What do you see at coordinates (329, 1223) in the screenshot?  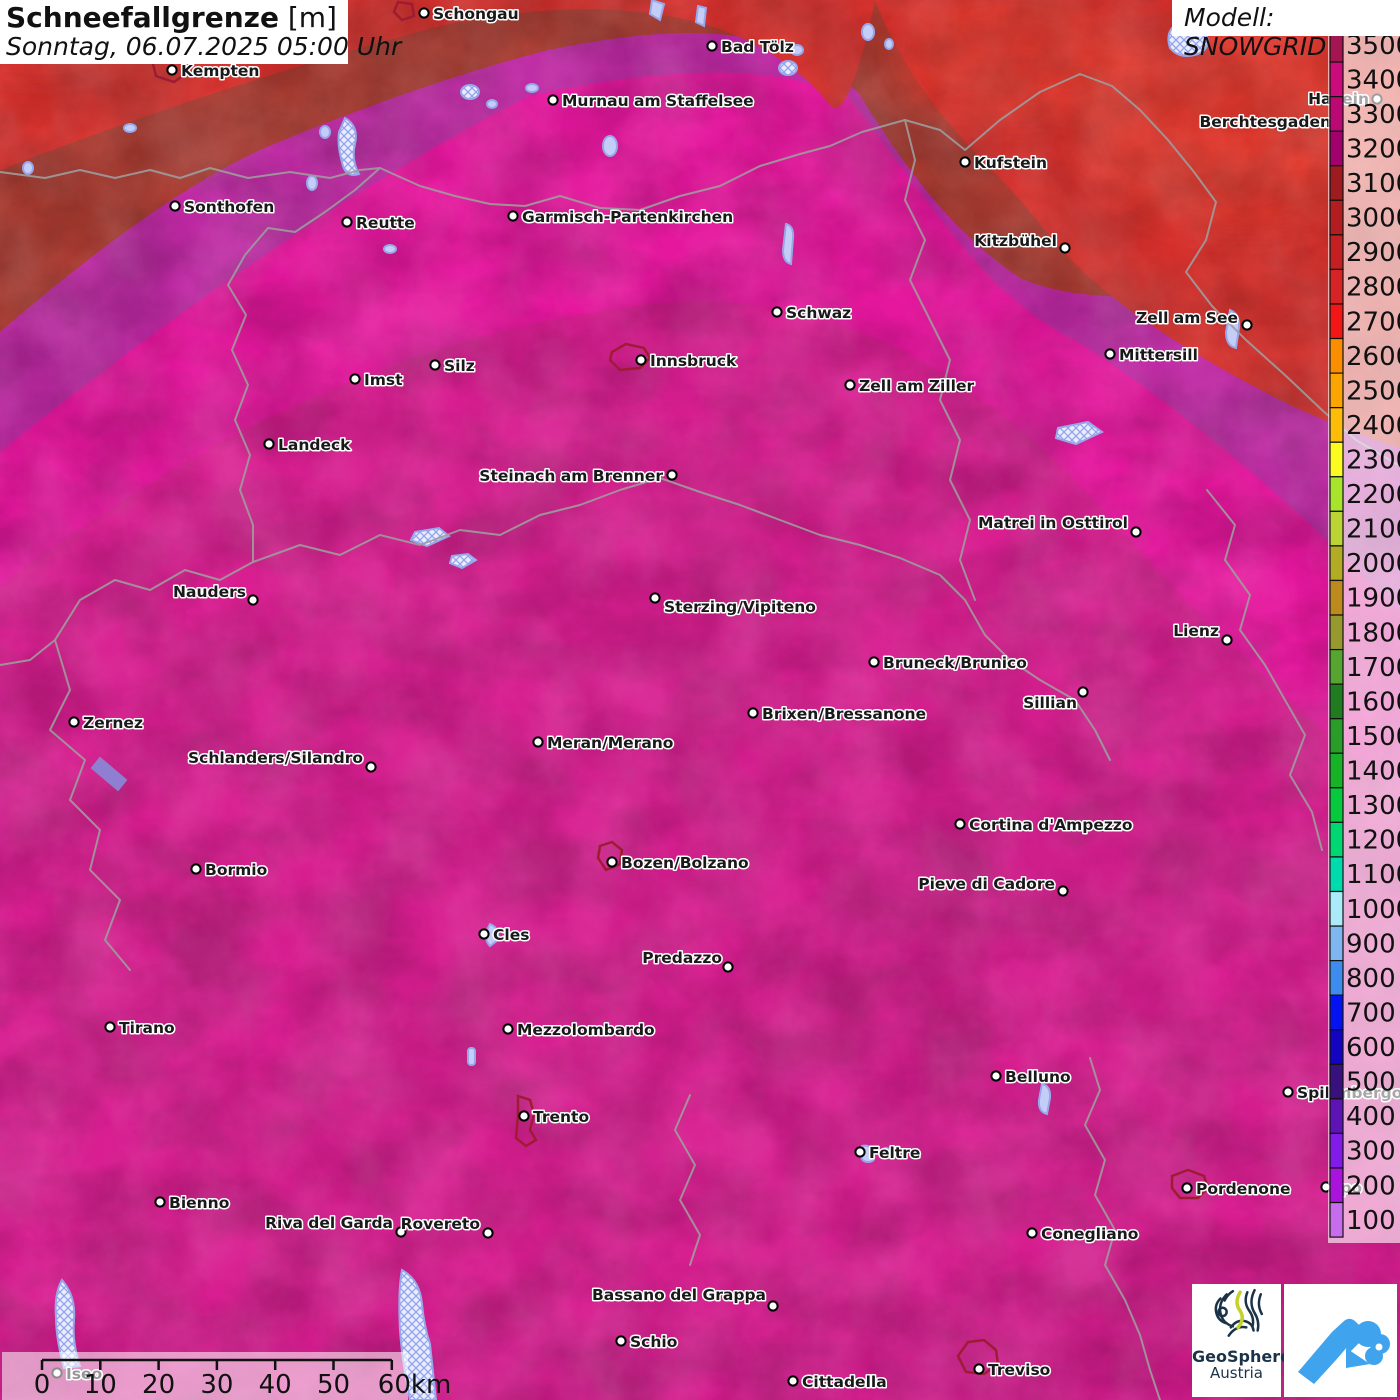 I see `city-label: Riva del Garda` at bounding box center [329, 1223].